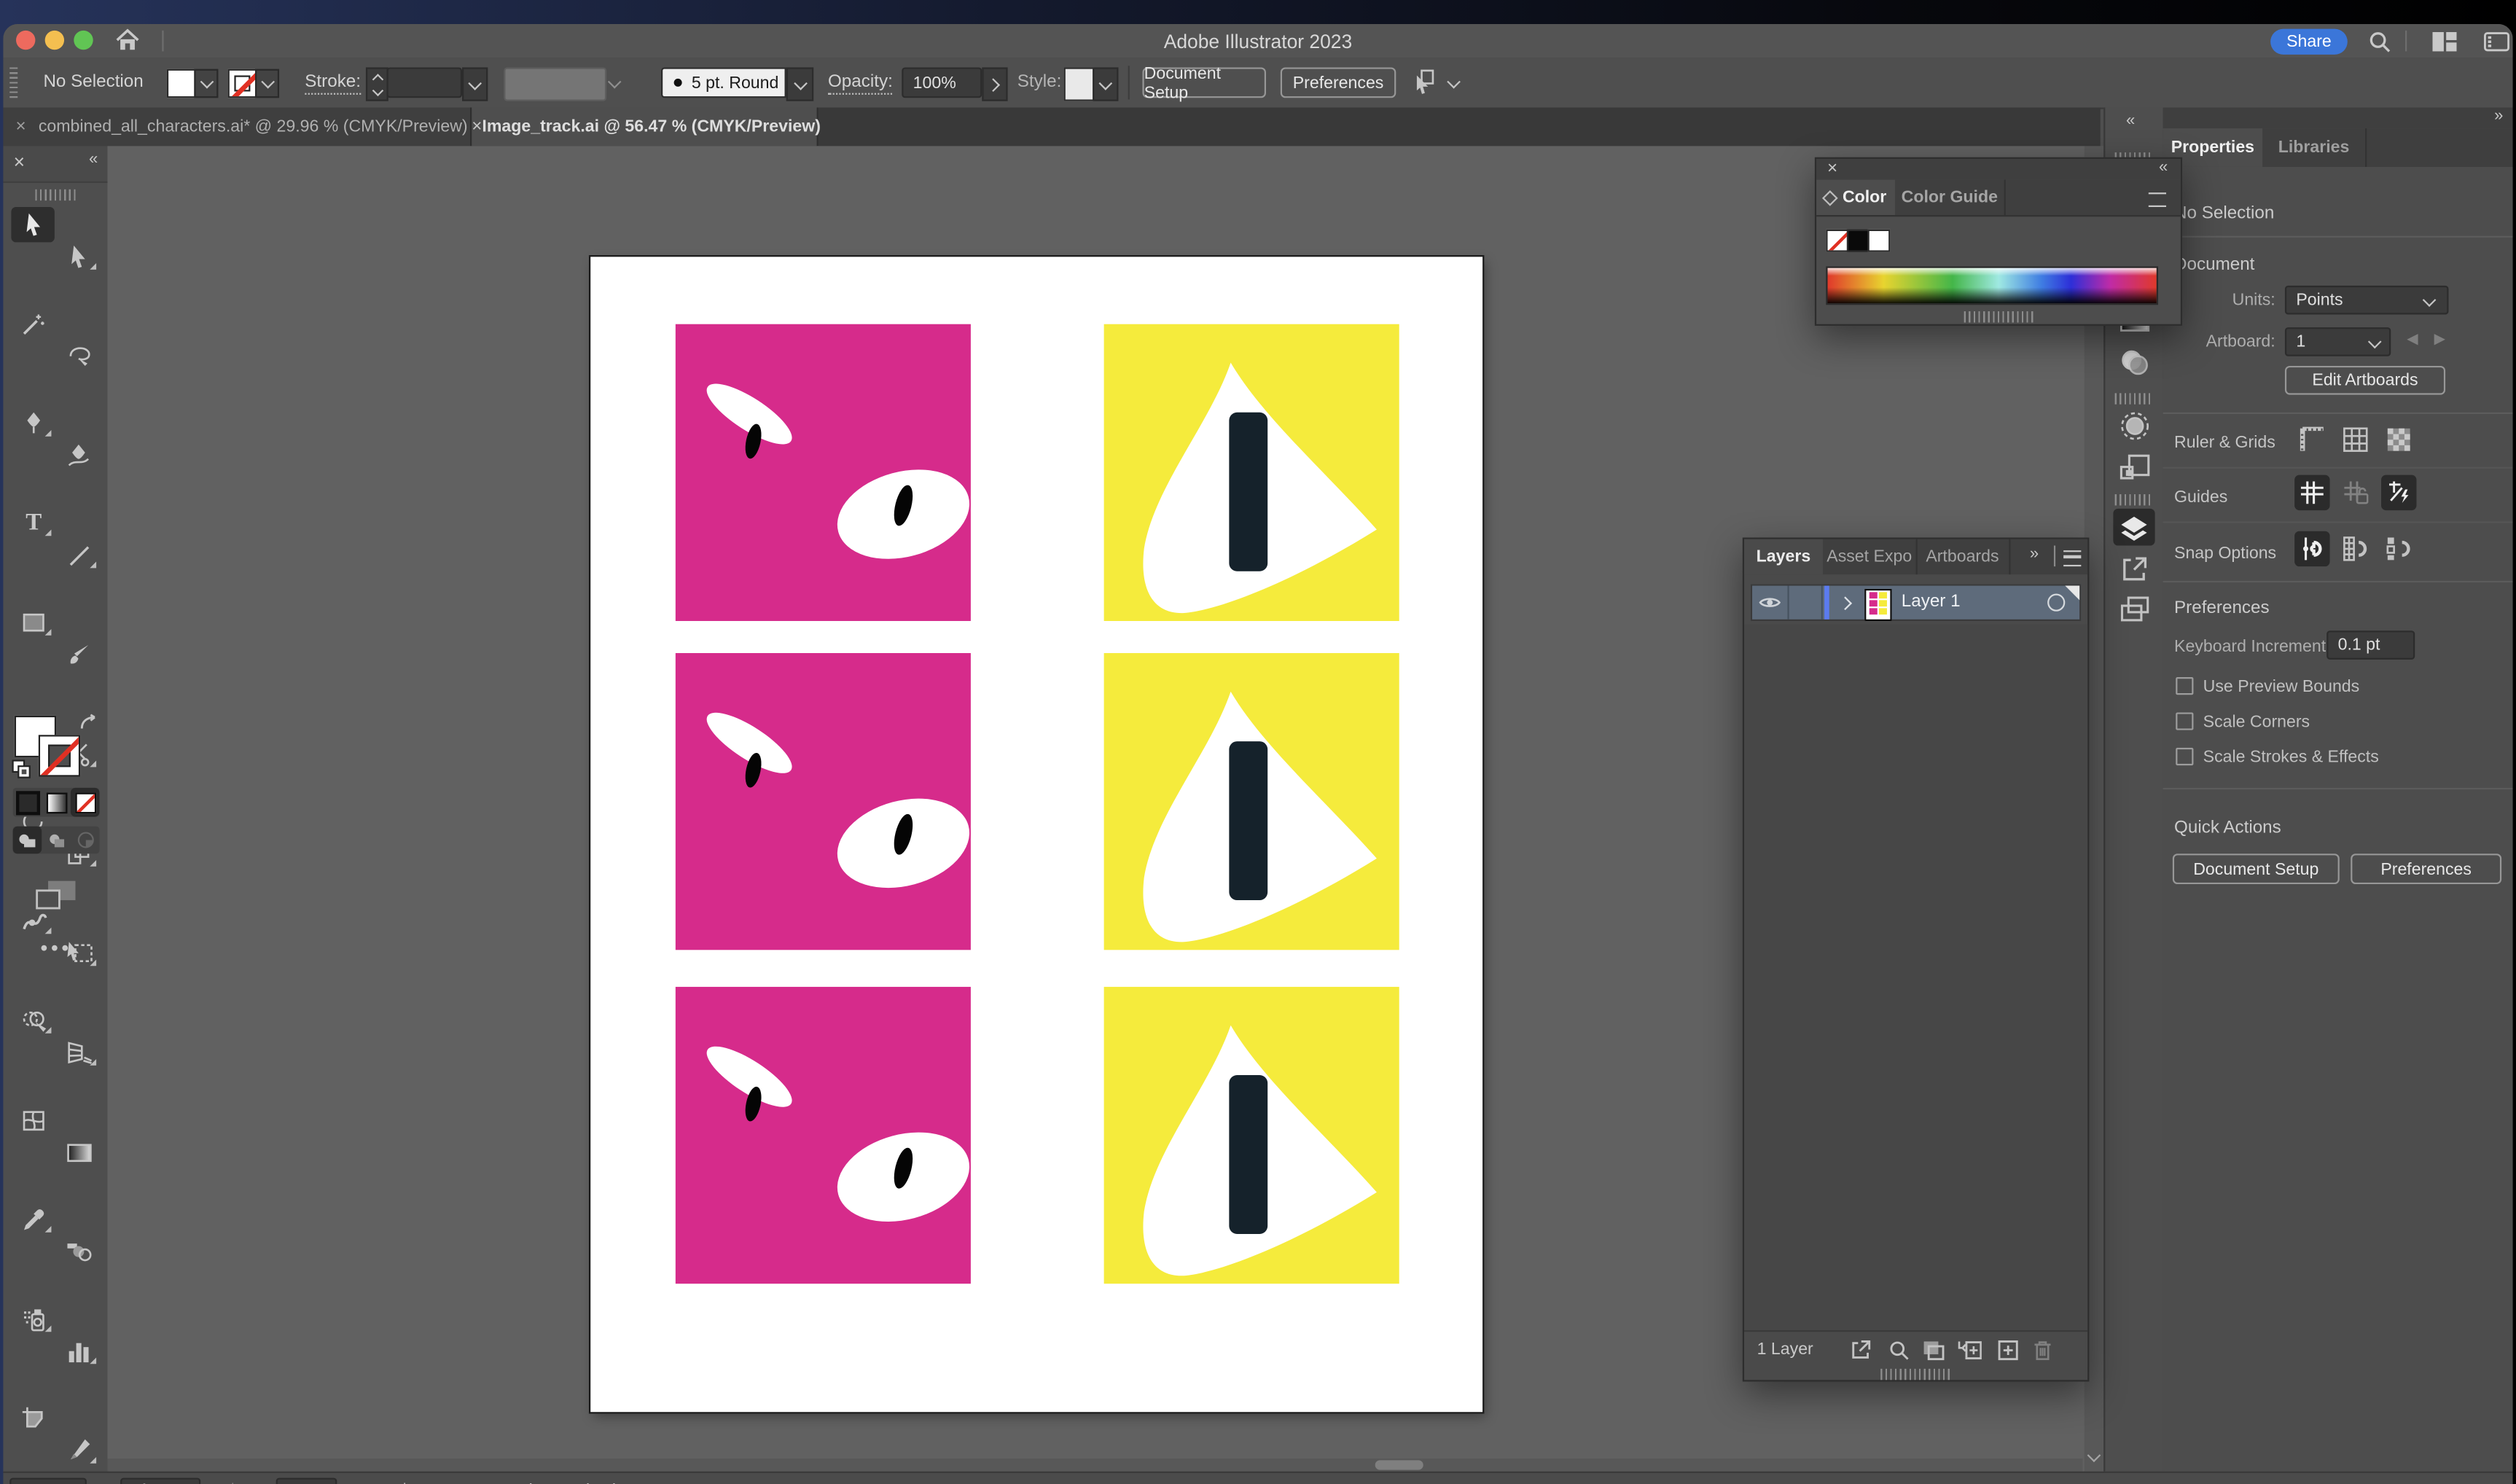 The height and width of the screenshot is (1484, 2516). Describe the element at coordinates (942, 82) in the screenshot. I see `opacity-field: 100%` at that location.